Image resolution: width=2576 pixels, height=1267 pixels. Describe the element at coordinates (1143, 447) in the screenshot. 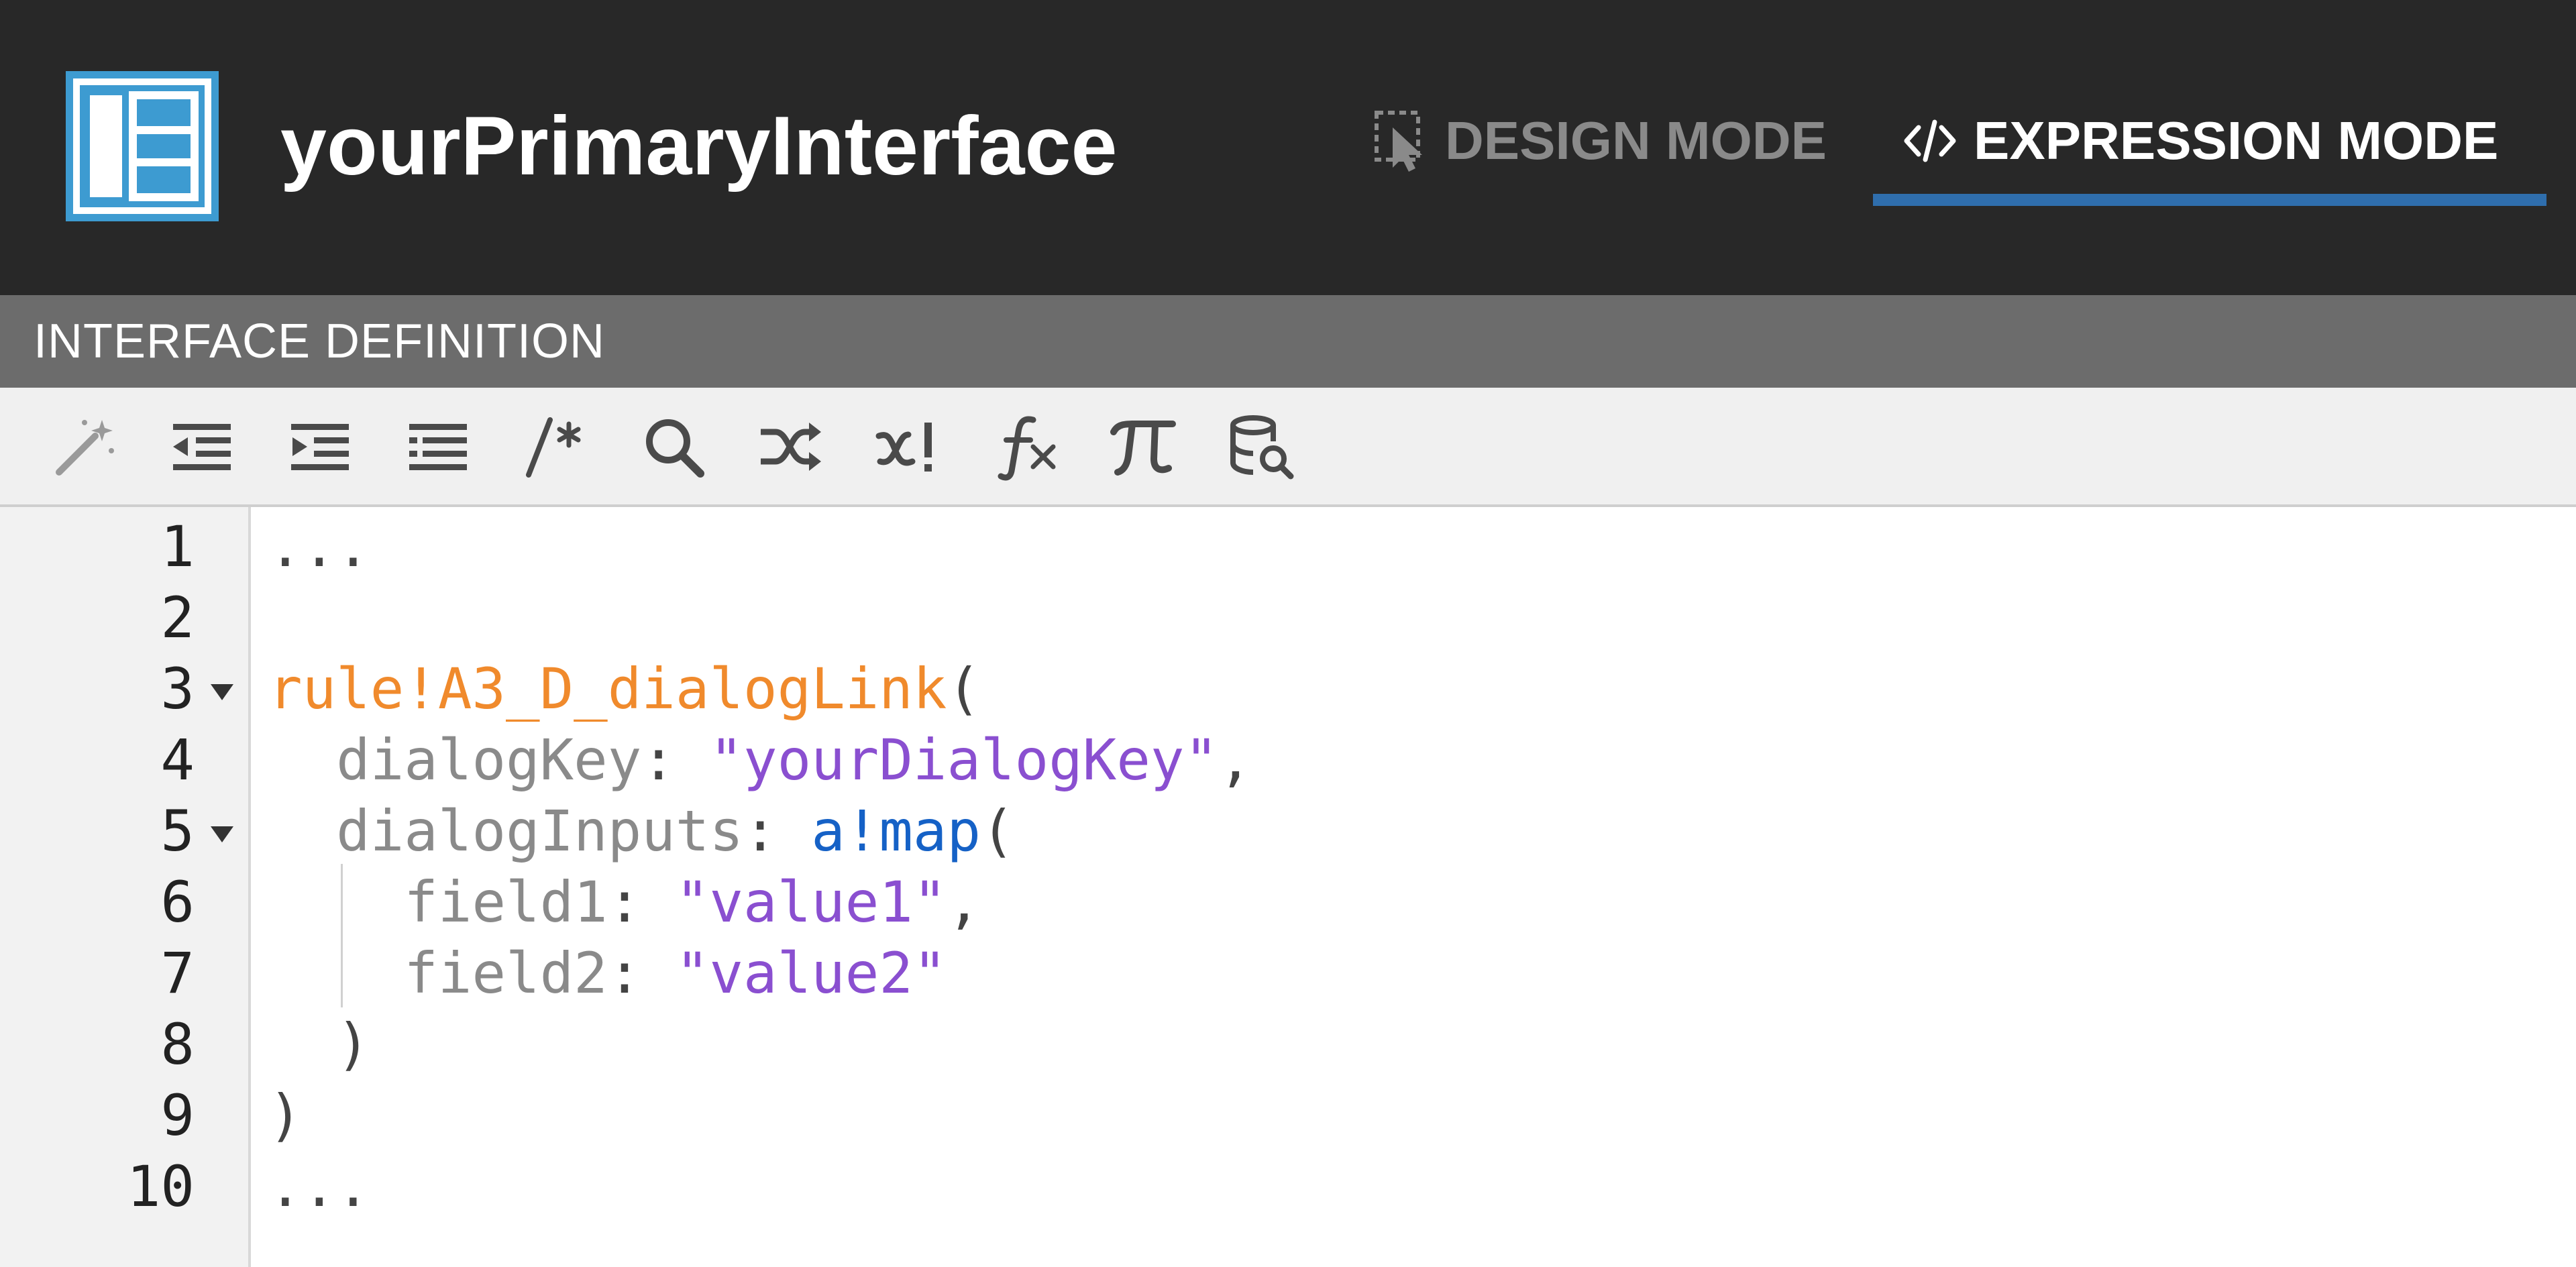

I see `pi-icon` at that location.